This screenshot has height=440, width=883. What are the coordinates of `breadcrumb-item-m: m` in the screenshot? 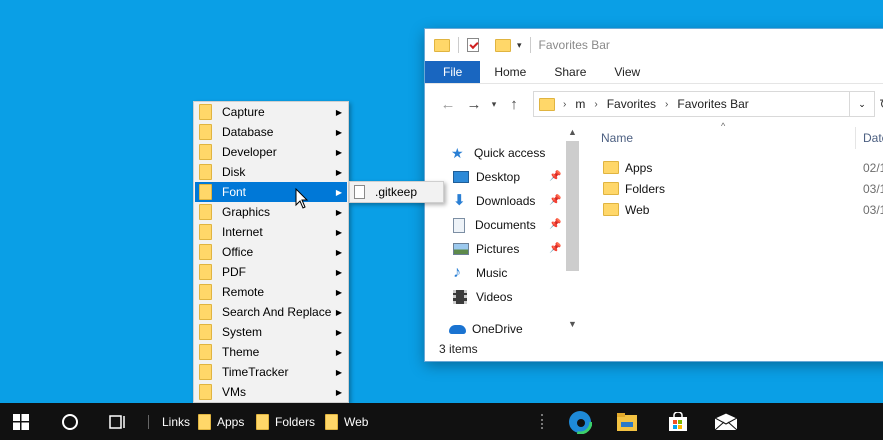 It's located at (580, 104).